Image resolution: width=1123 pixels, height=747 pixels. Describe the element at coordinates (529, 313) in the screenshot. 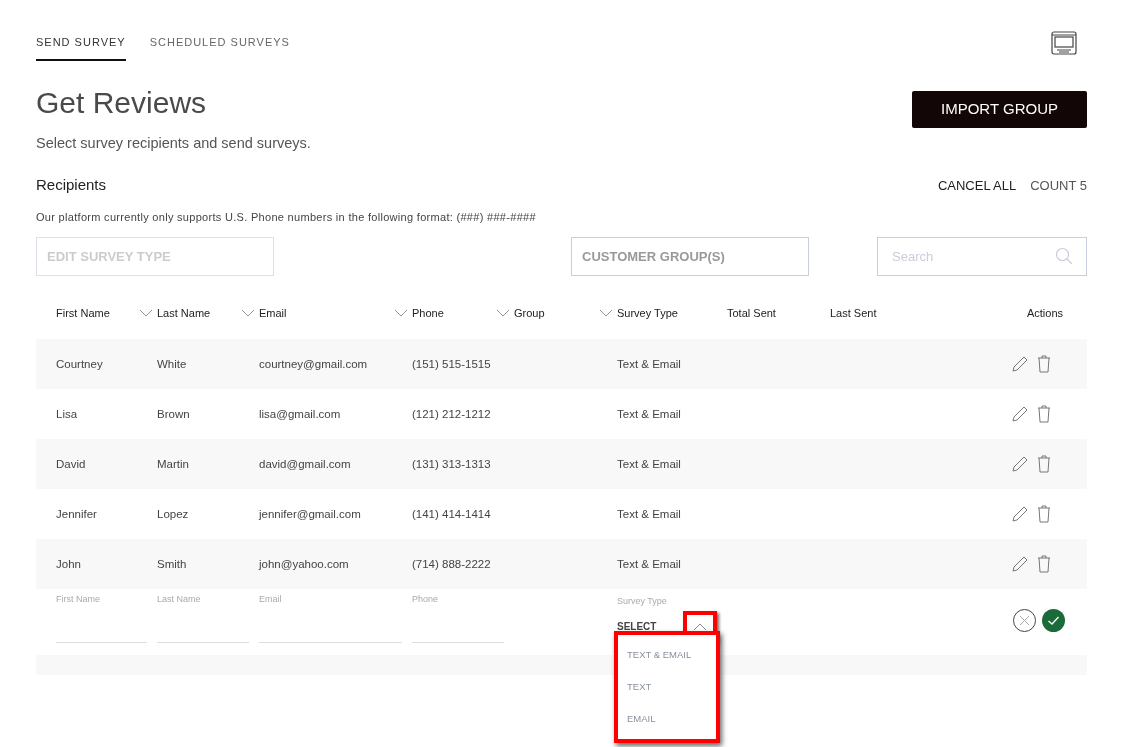

I see `column-header: Group` at that location.